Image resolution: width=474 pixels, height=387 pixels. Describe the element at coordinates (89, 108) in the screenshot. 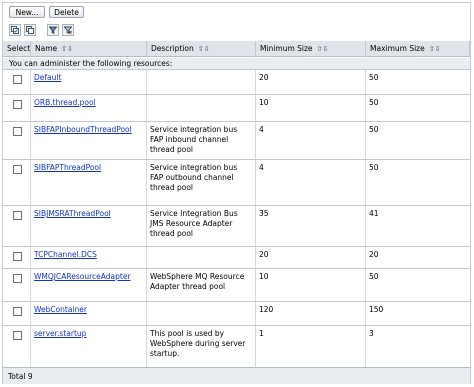

I see `name-cell: ORB.thread.pool` at that location.